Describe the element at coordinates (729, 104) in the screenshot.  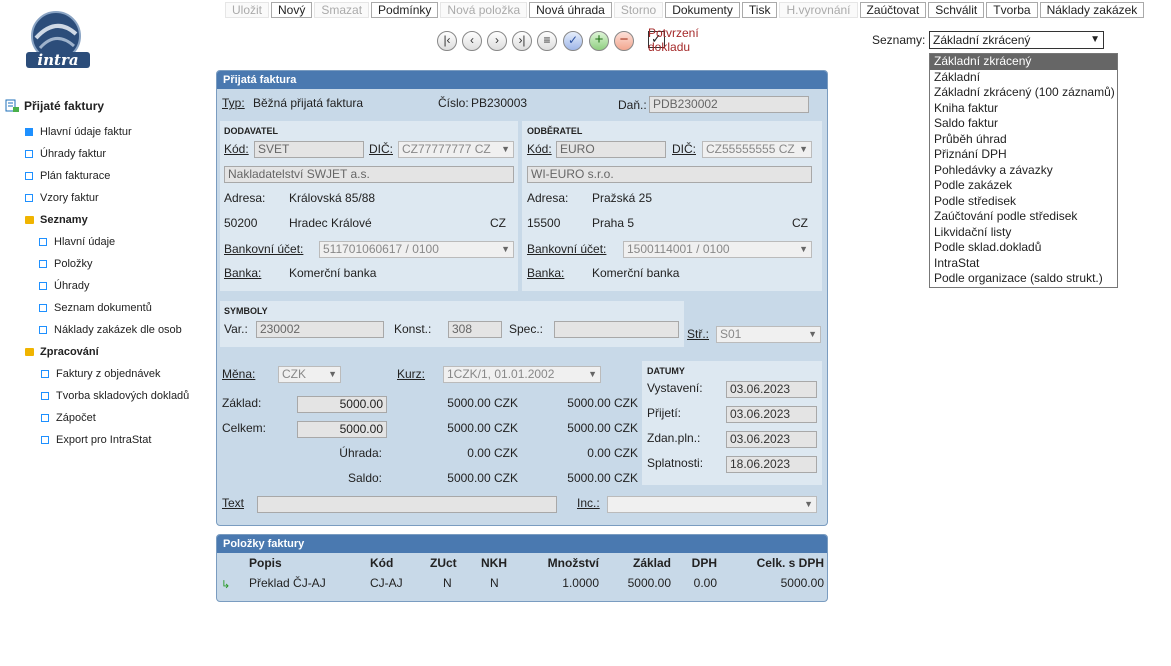
I see `dan-field: PDB230002` at that location.